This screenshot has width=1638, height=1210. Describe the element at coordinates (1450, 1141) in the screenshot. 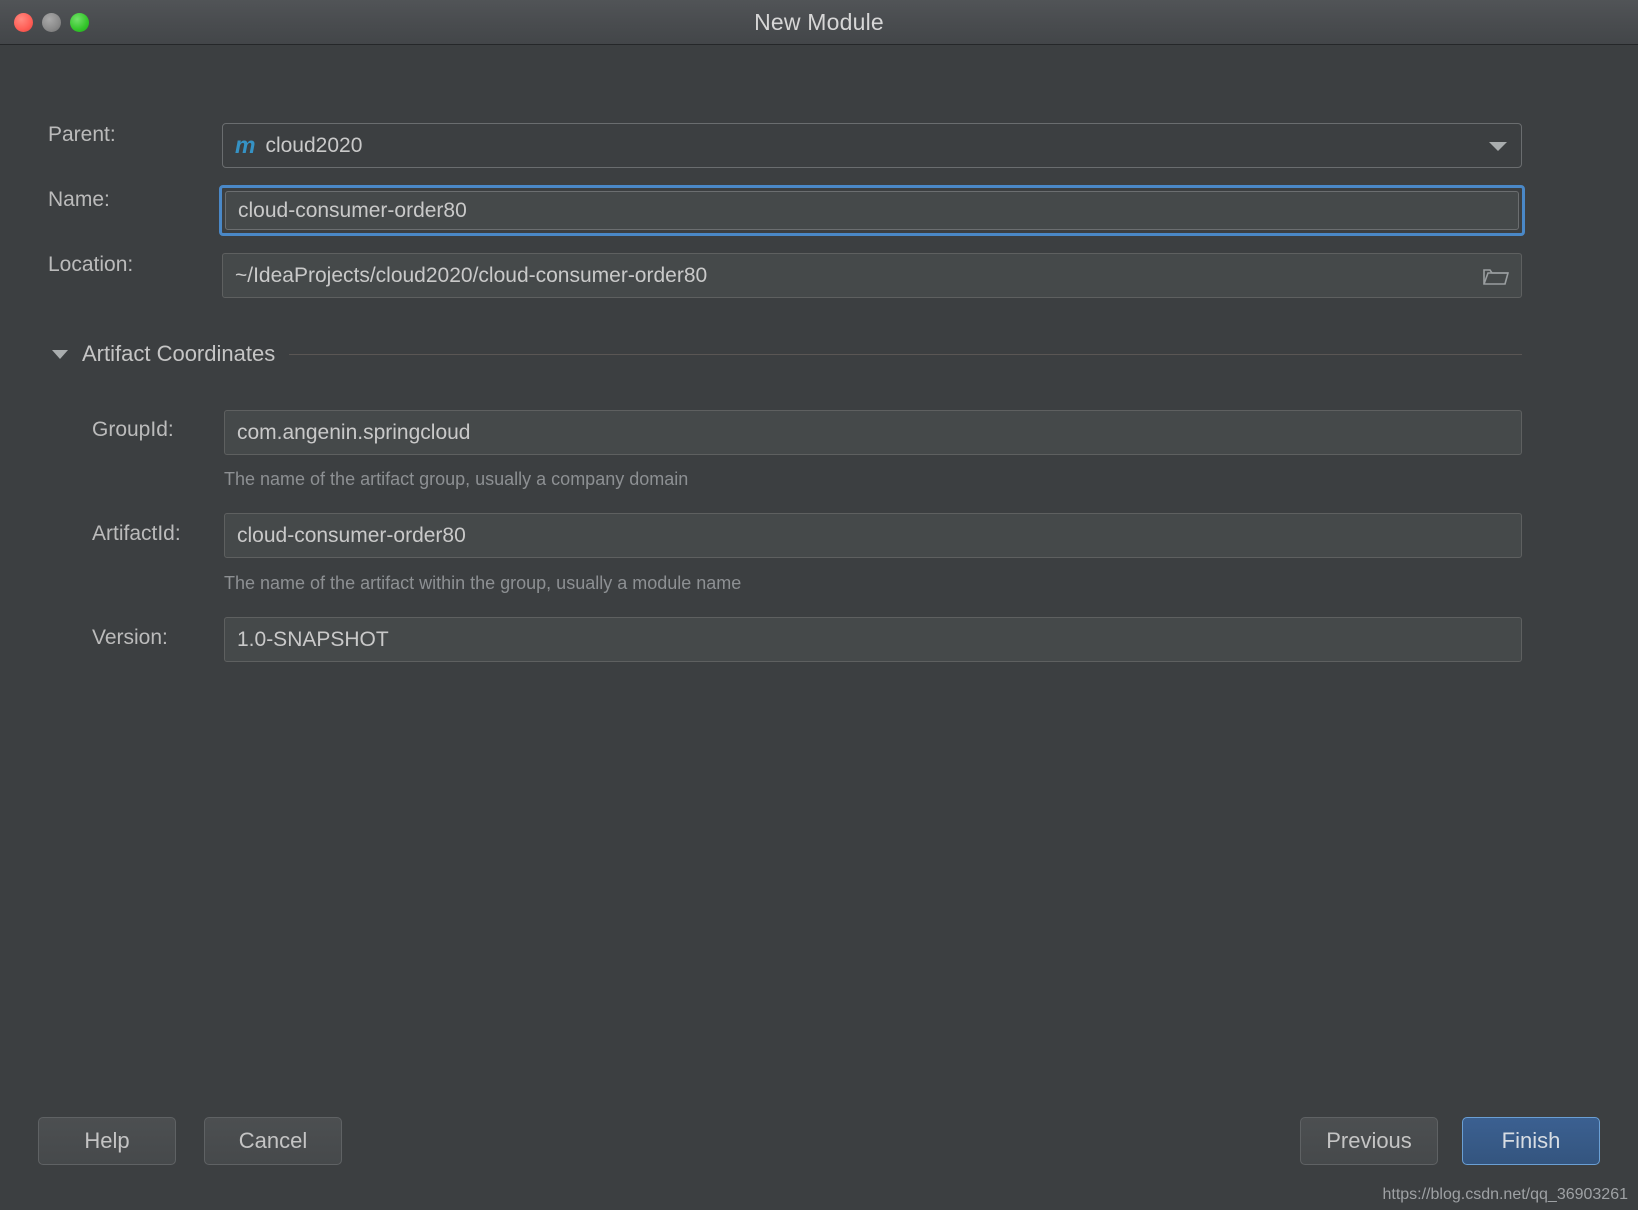

I see `footer-right-buttons: Previous Finish` at that location.